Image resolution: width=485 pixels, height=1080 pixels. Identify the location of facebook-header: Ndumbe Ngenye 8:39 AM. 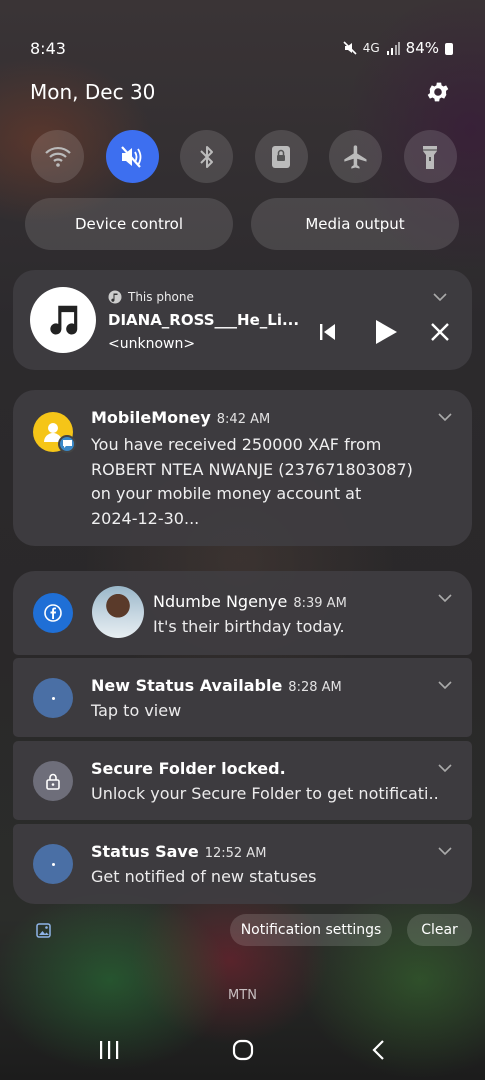
(250, 601).